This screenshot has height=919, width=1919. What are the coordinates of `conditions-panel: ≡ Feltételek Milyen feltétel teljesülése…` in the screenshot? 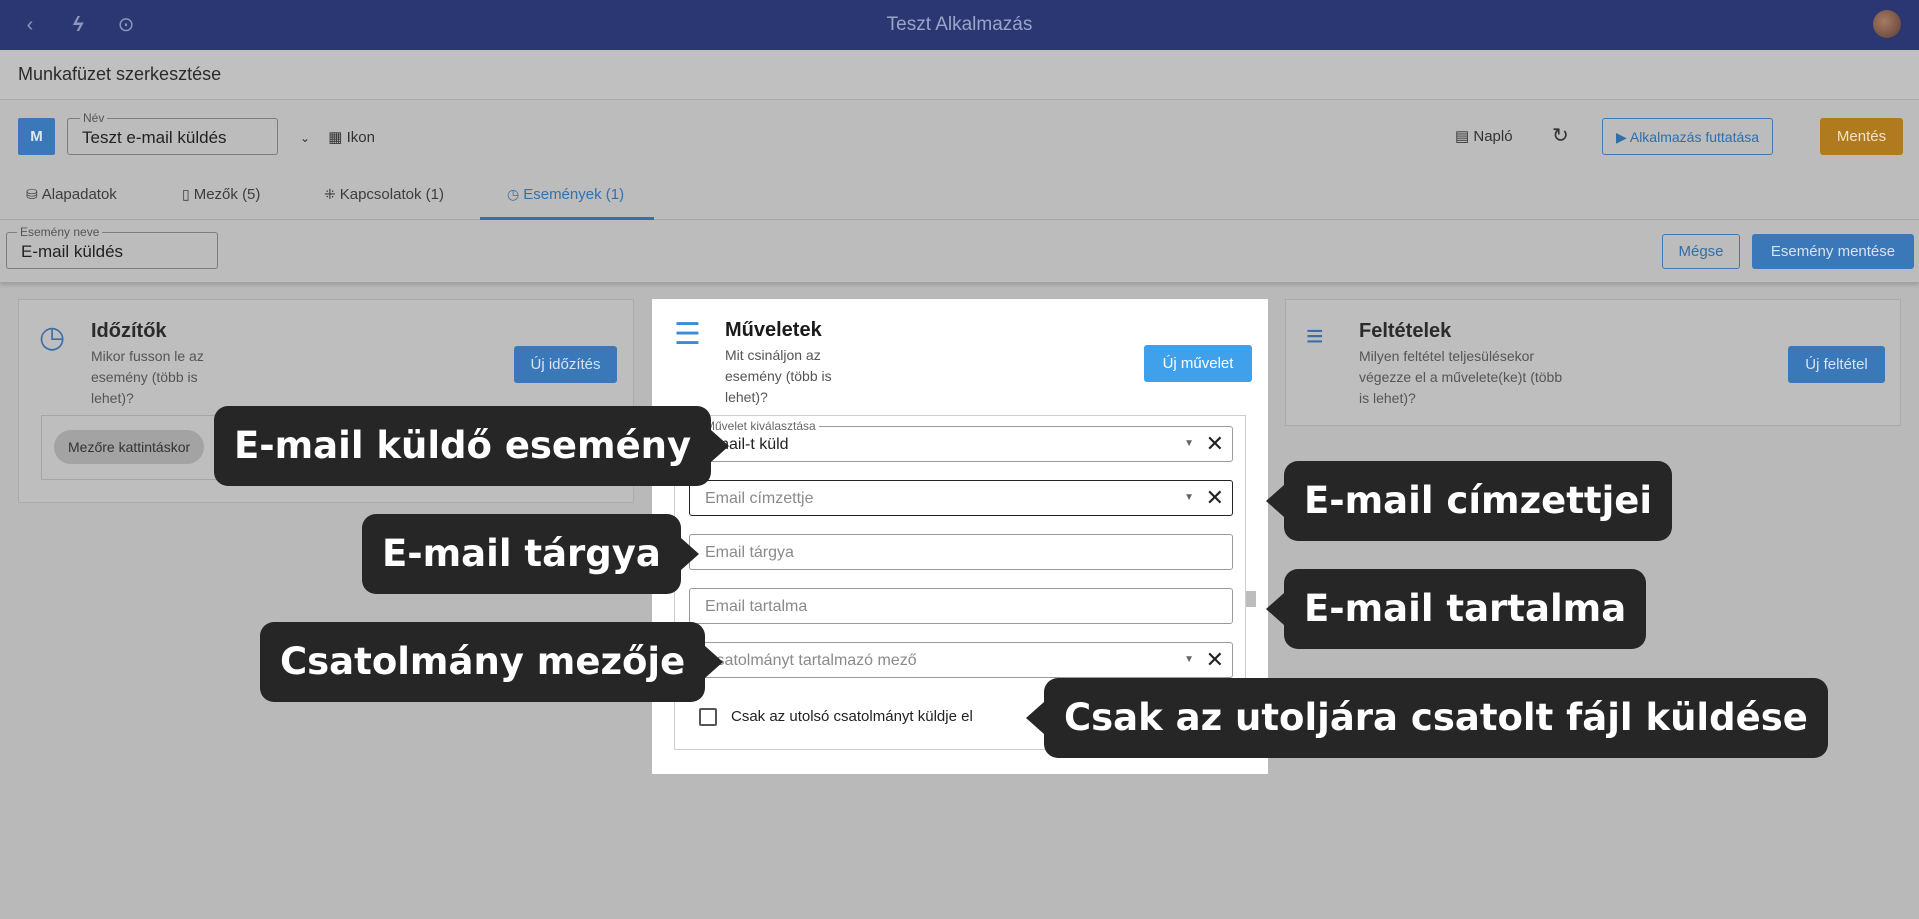 It's located at (1593, 362).